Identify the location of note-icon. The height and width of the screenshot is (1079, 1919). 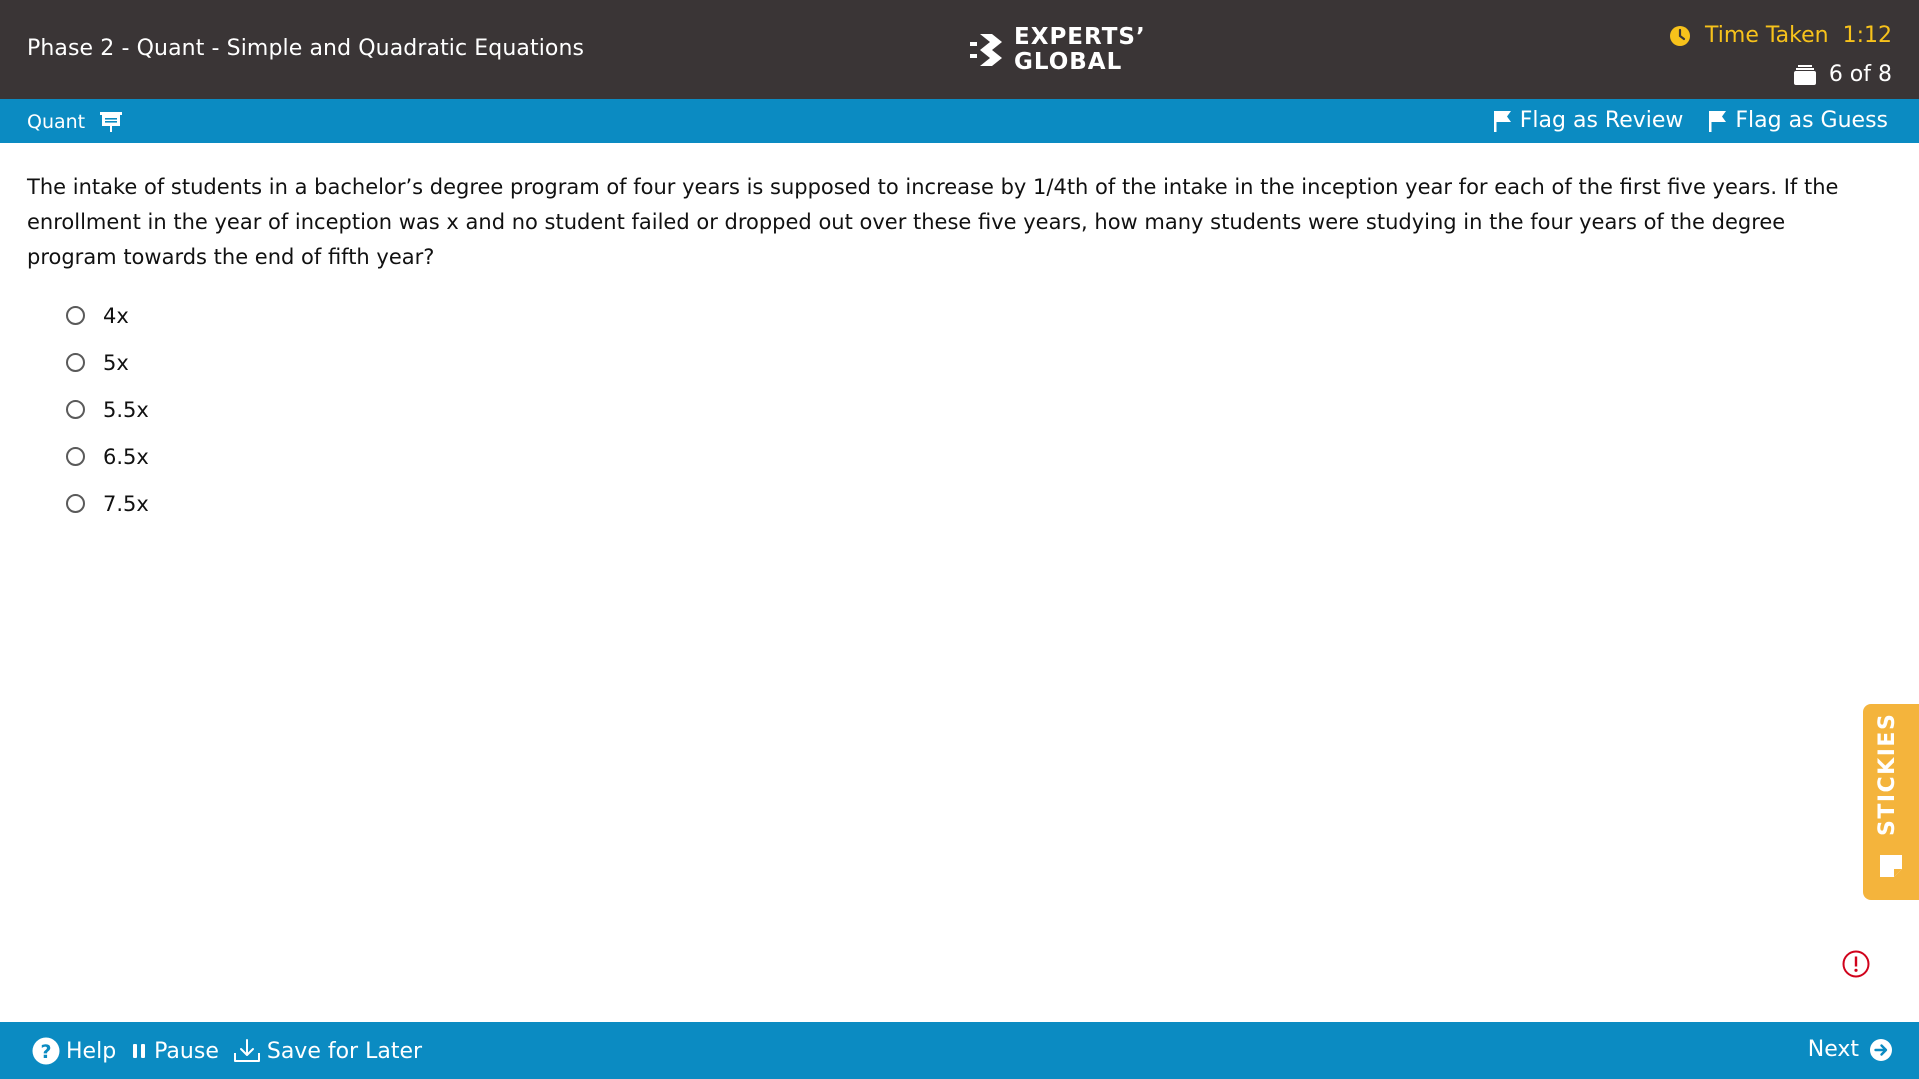
(1891, 866).